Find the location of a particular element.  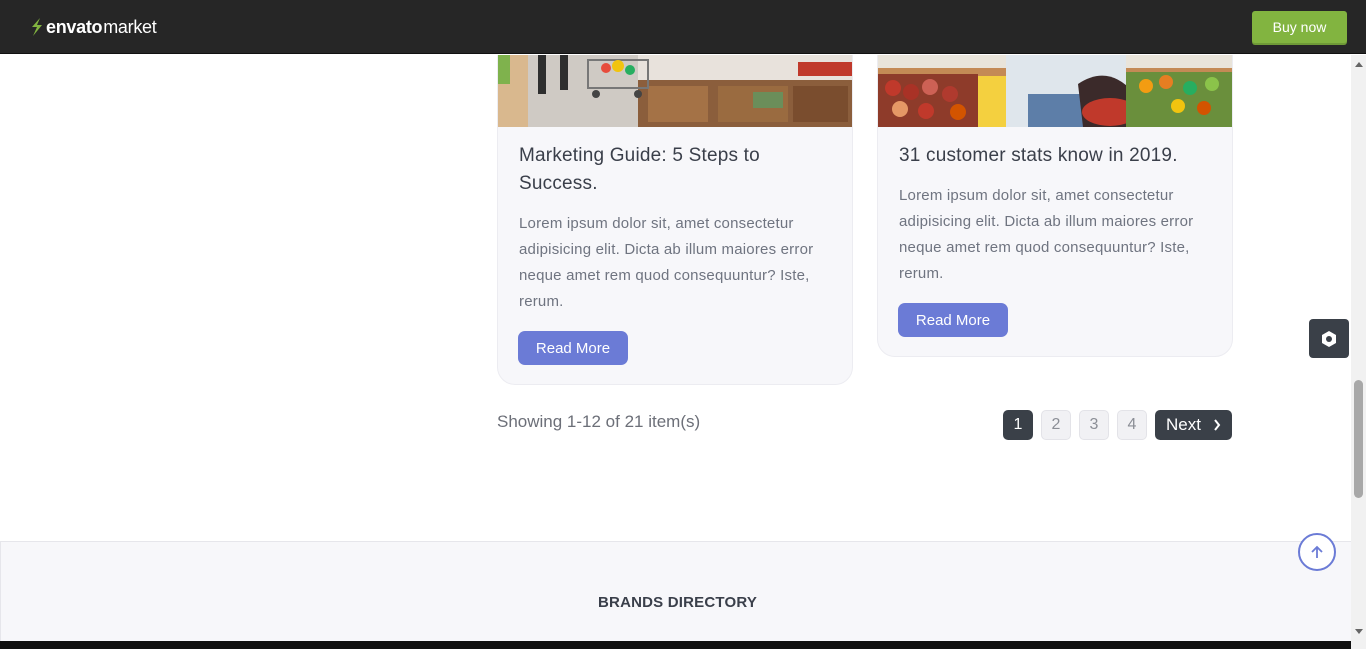

results-summary: Showing 1-12 of 21 item(s) is located at coordinates (599, 421).